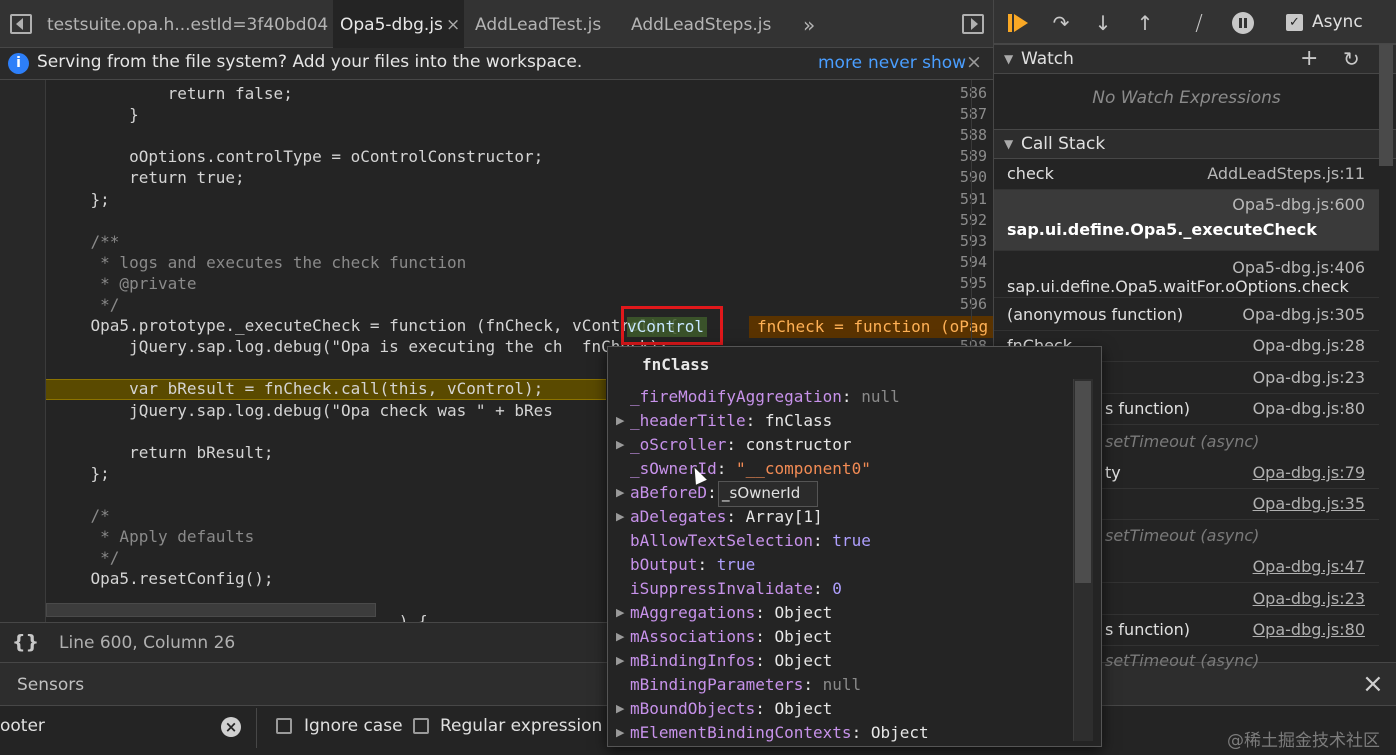 The width and height of the screenshot is (1396, 755). What do you see at coordinates (421, 726) in the screenshot?
I see `regex-checkbox` at bounding box center [421, 726].